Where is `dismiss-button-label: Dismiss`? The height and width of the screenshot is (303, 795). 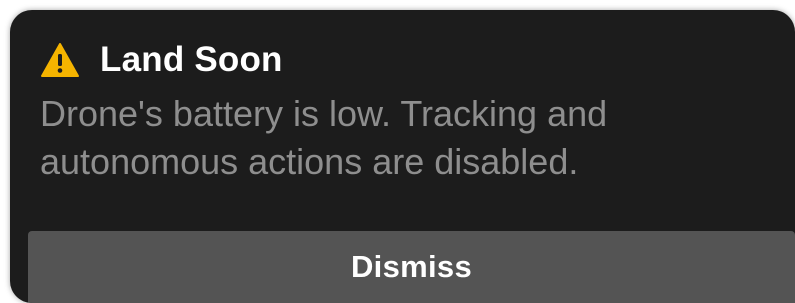
dismiss-button-label: Dismiss is located at coordinates (411, 266).